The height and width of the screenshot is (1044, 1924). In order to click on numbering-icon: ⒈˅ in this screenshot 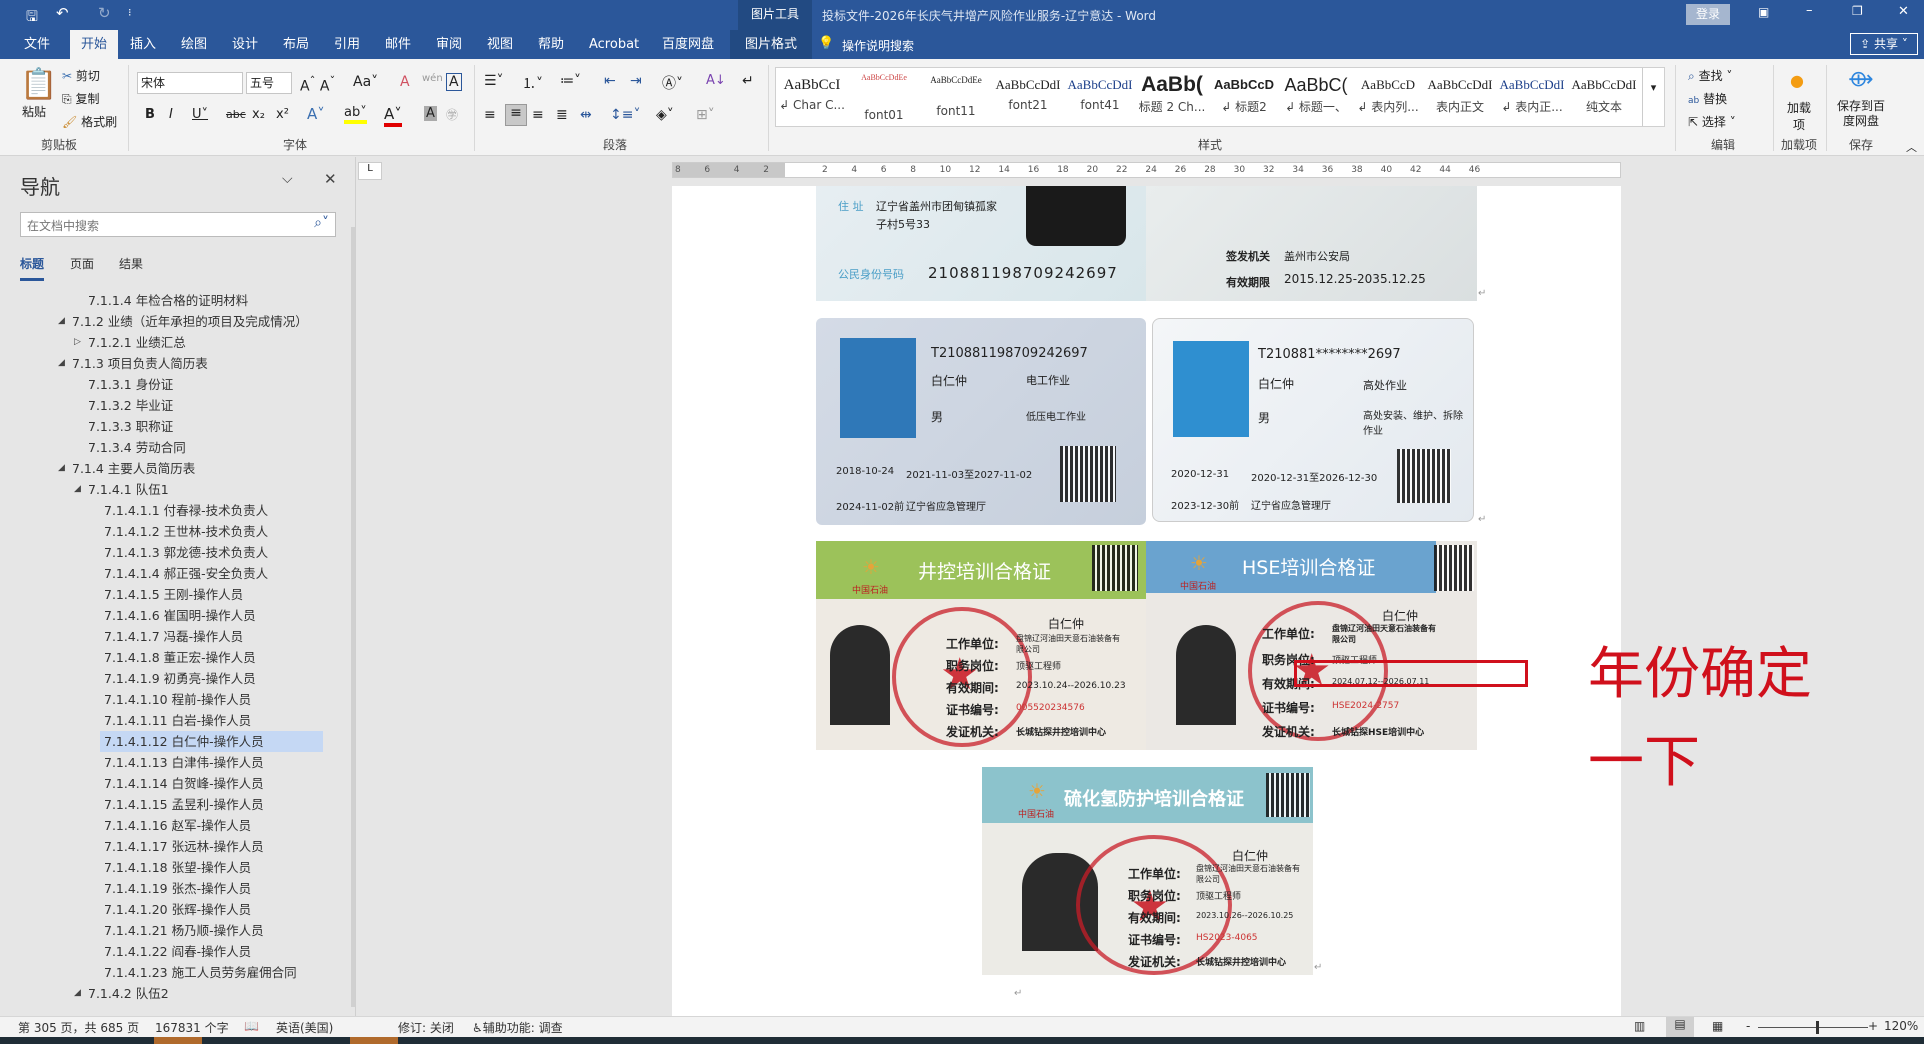, I will do `click(532, 83)`.